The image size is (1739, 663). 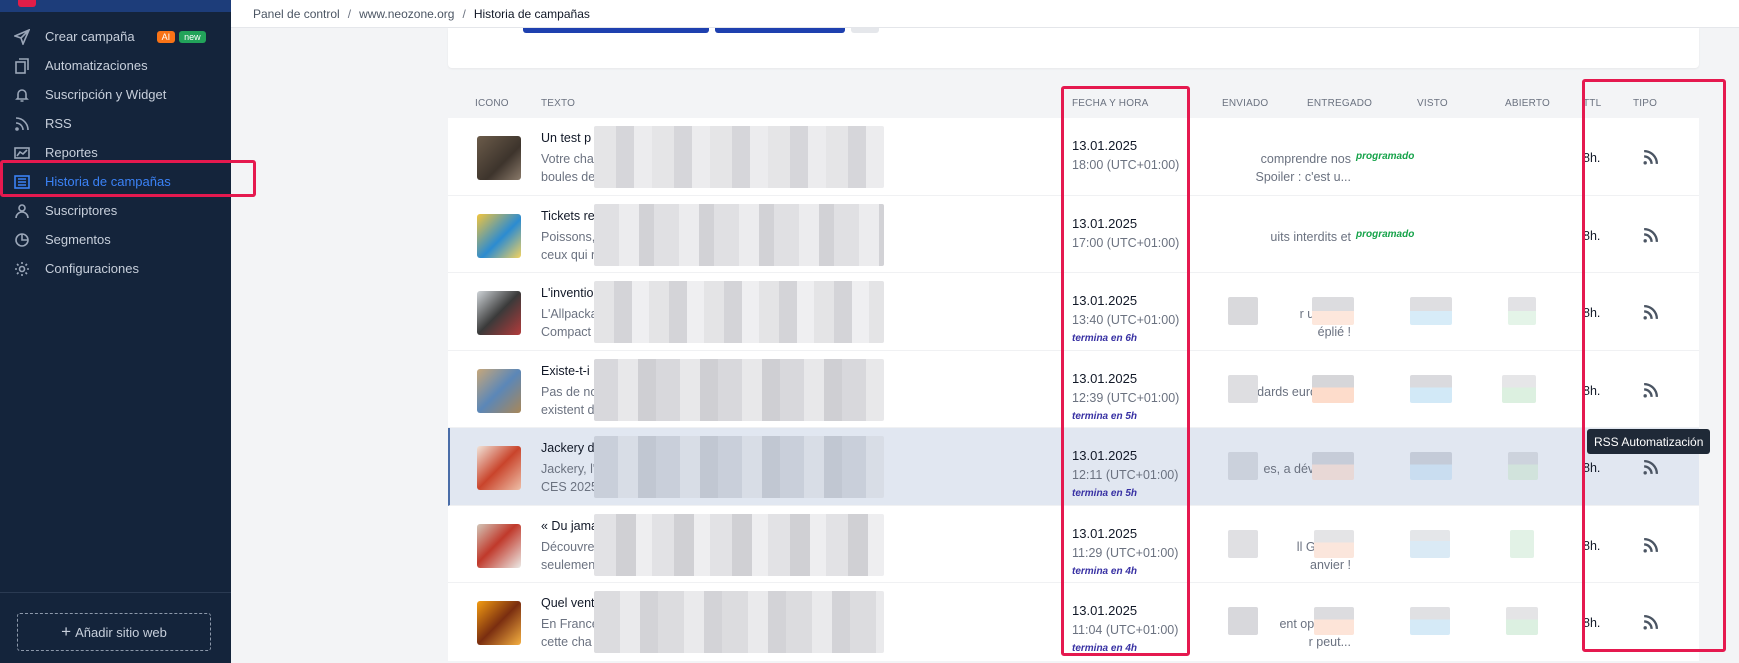 What do you see at coordinates (569, 400) in the screenshot?
I see `campaign-description: Pas de no existent d` at bounding box center [569, 400].